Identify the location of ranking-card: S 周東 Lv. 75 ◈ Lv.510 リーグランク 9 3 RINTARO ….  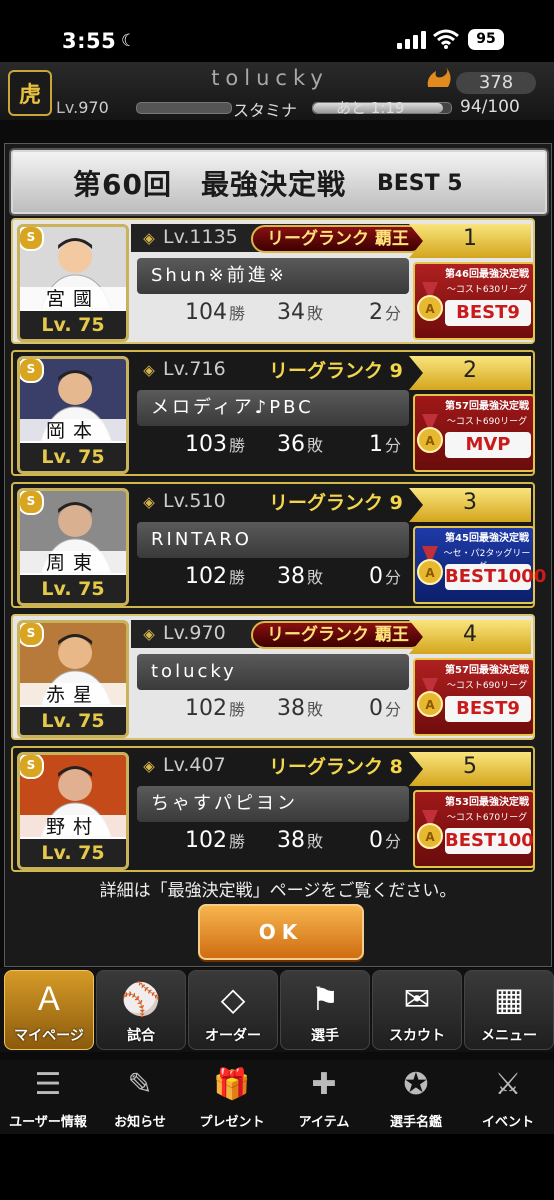
(278, 545).